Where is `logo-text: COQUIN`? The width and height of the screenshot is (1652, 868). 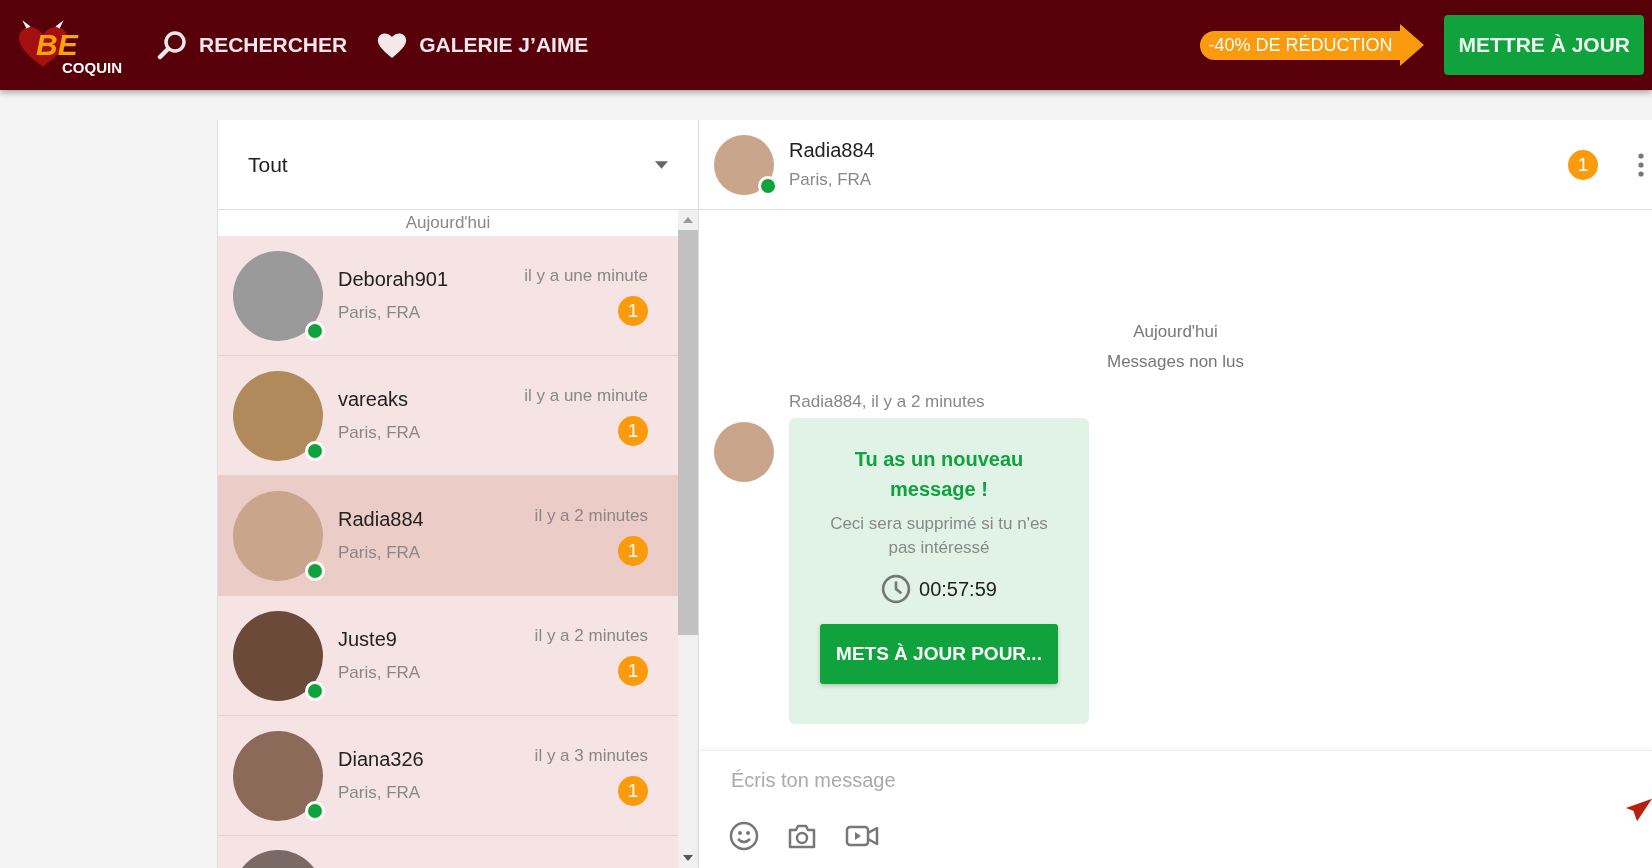 logo-text: COQUIN is located at coordinates (92, 67).